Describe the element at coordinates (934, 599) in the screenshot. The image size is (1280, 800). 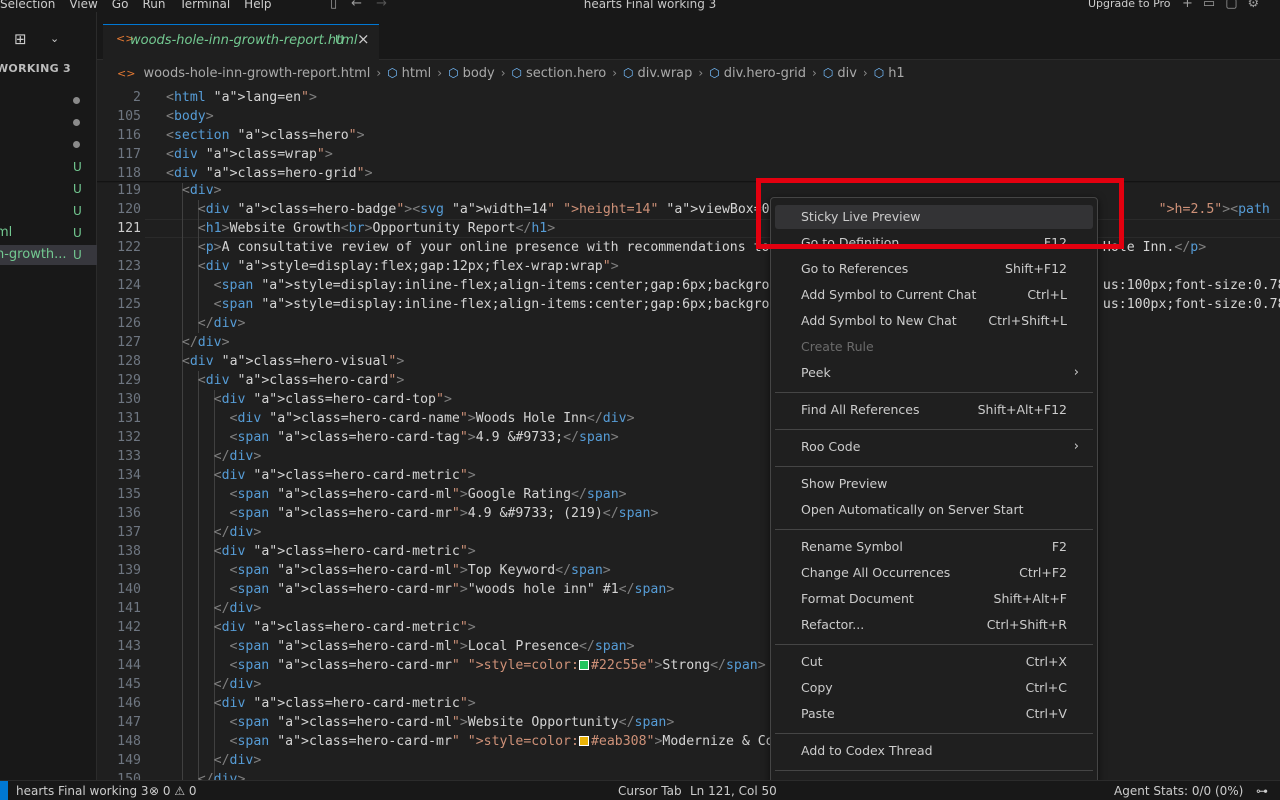
I see `menu-item-format-document: Format Document Shift+Alt+F` at that location.